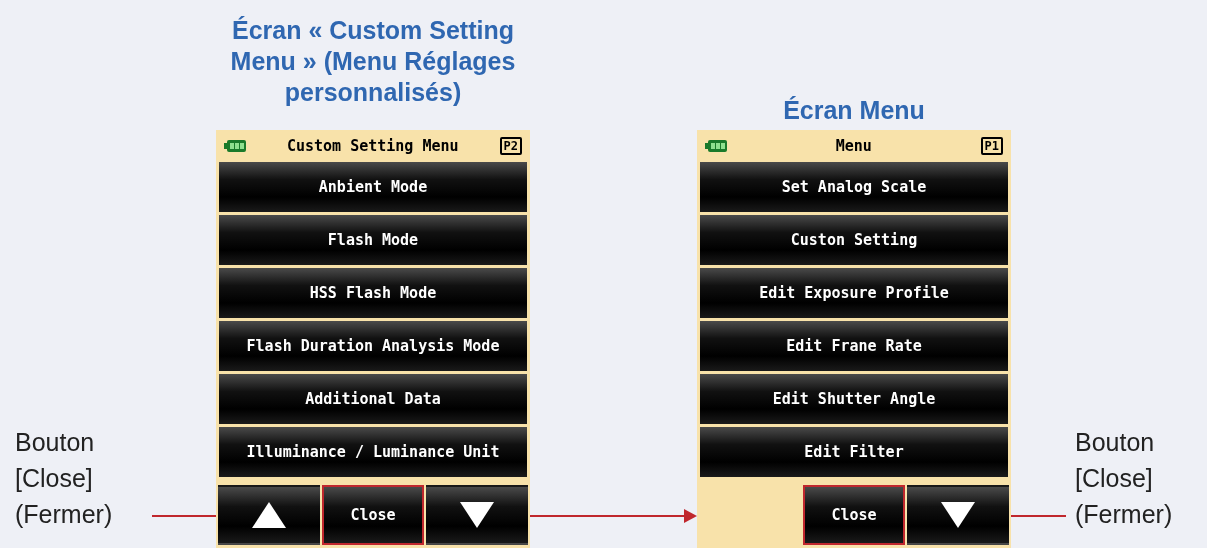 The height and width of the screenshot is (548, 1207). I want to click on menu-item-button: Edit Shutter Angle, so click(854, 399).